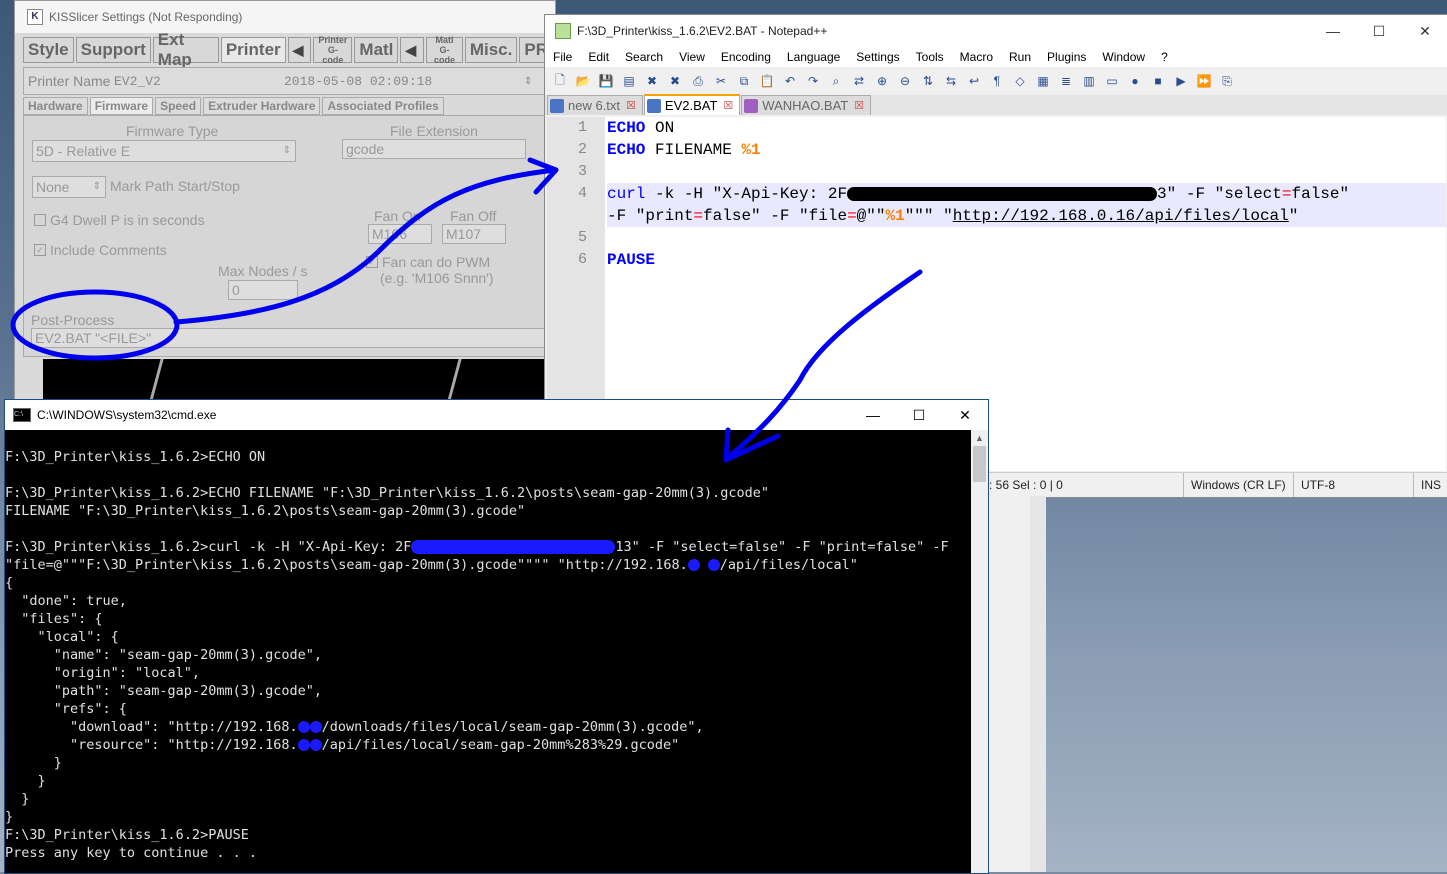 This screenshot has width=1447, height=874. What do you see at coordinates (383, 106) in the screenshot?
I see `subtab-associated-profiles: Associated Profiles` at bounding box center [383, 106].